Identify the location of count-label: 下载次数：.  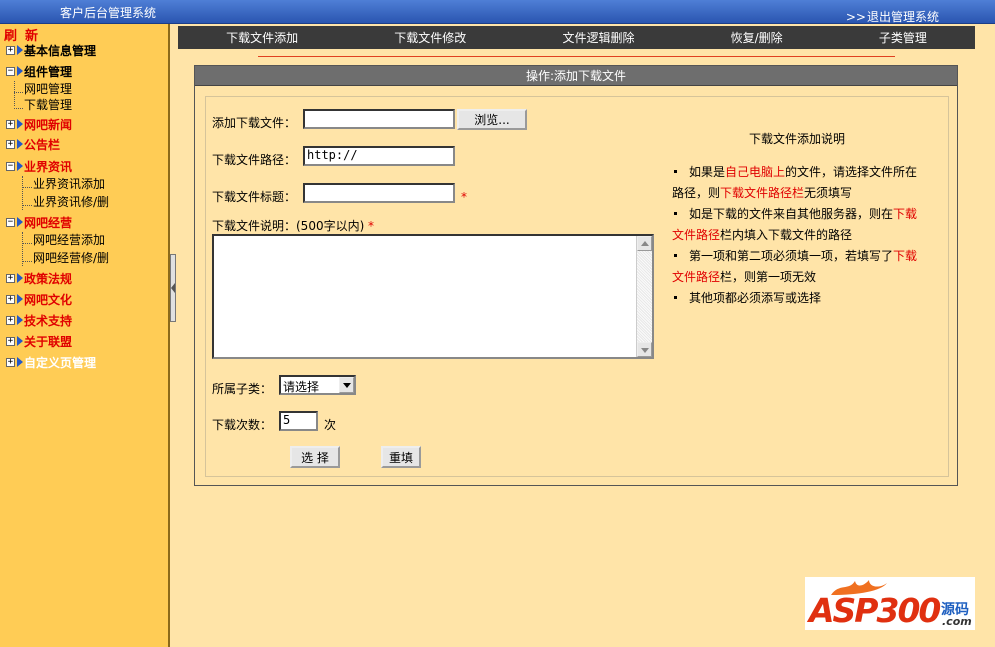
(242, 425).